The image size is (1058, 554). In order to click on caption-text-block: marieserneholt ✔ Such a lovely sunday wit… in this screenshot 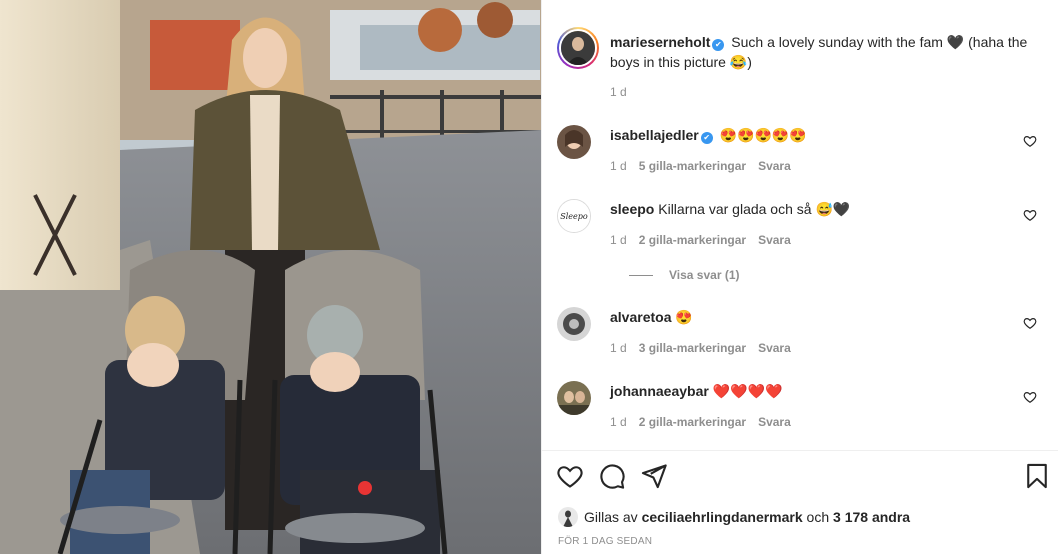, I will do `click(820, 52)`.